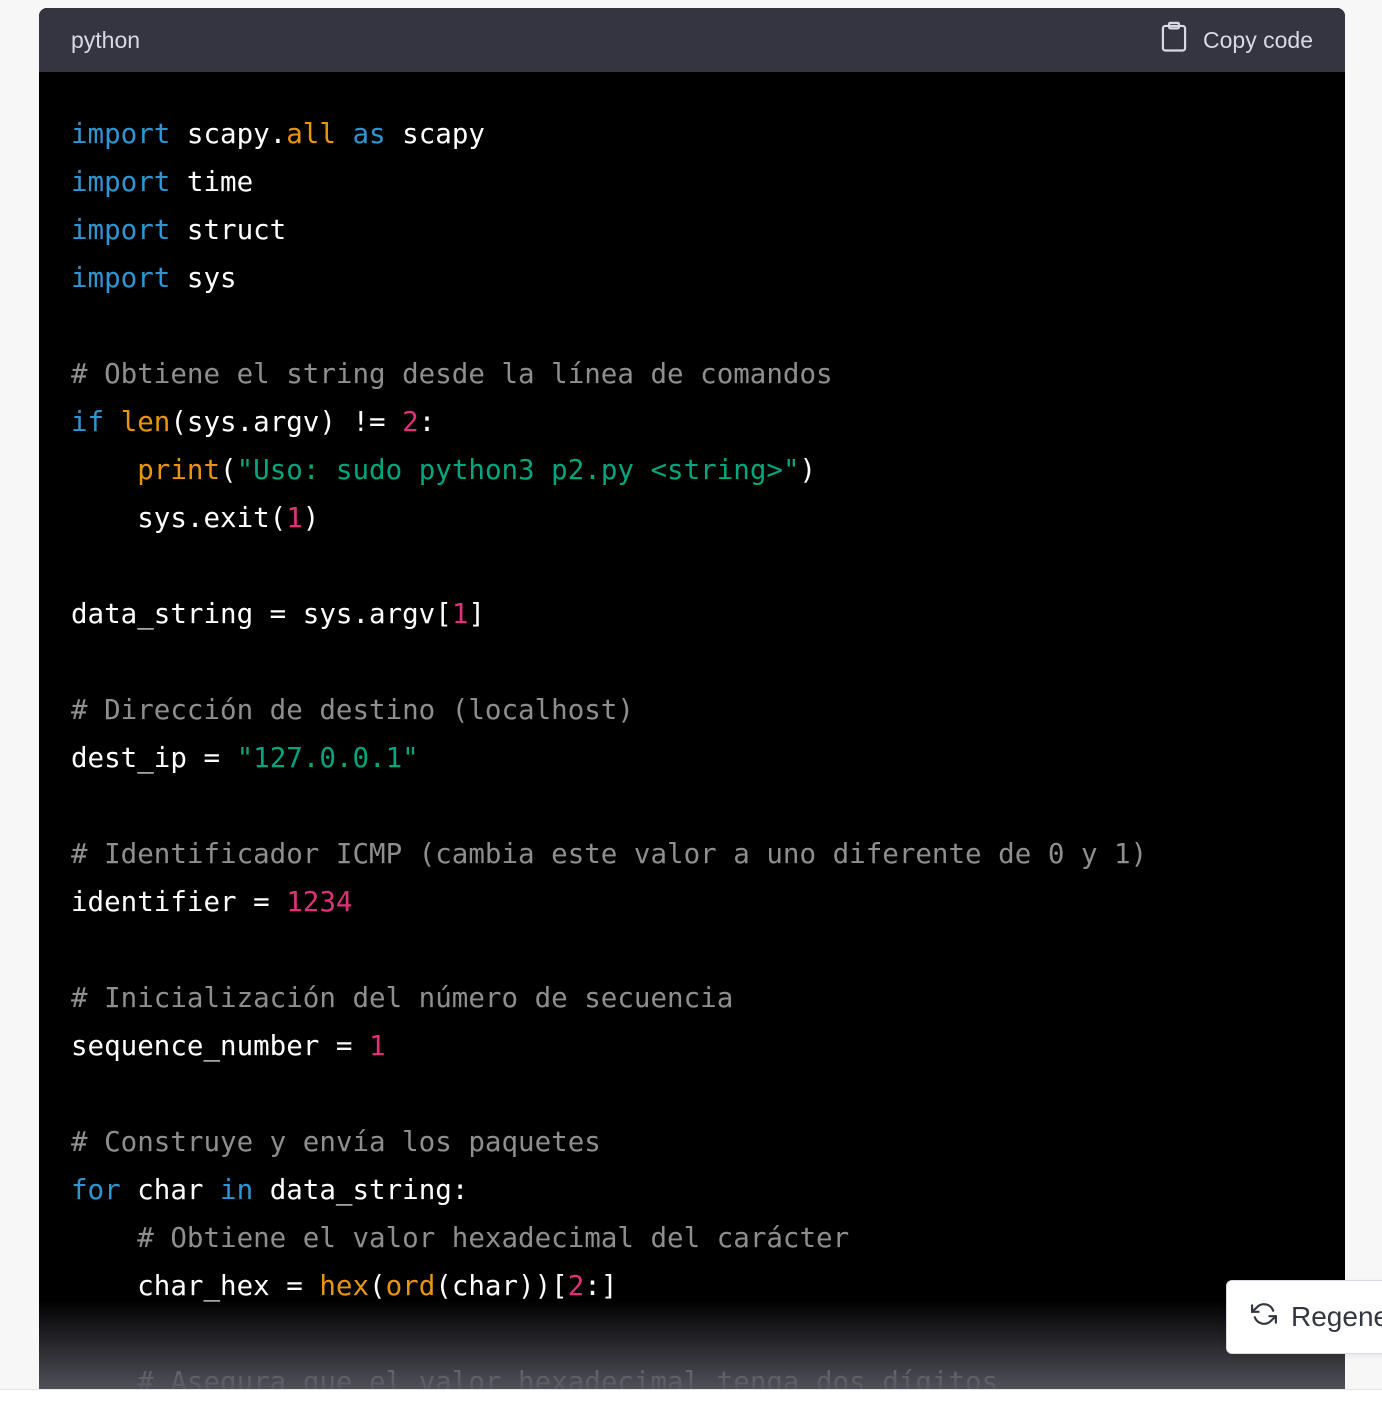 Image resolution: width=1382 pixels, height=1421 pixels. I want to click on code-token: (char))[, so click(501, 1286).